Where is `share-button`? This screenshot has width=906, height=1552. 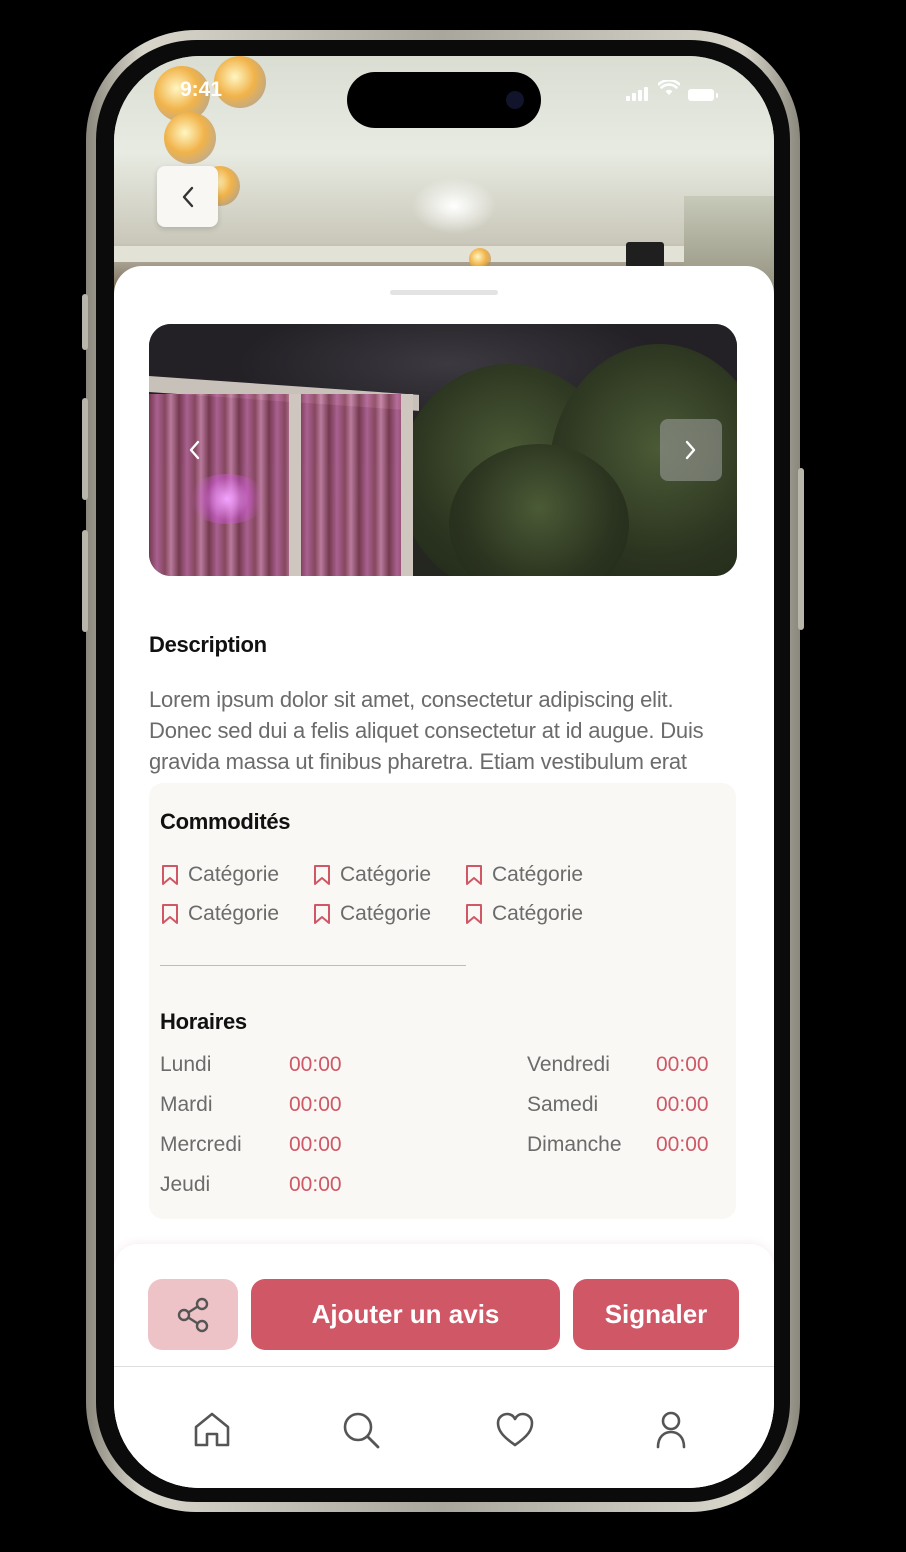 share-button is located at coordinates (193, 1314).